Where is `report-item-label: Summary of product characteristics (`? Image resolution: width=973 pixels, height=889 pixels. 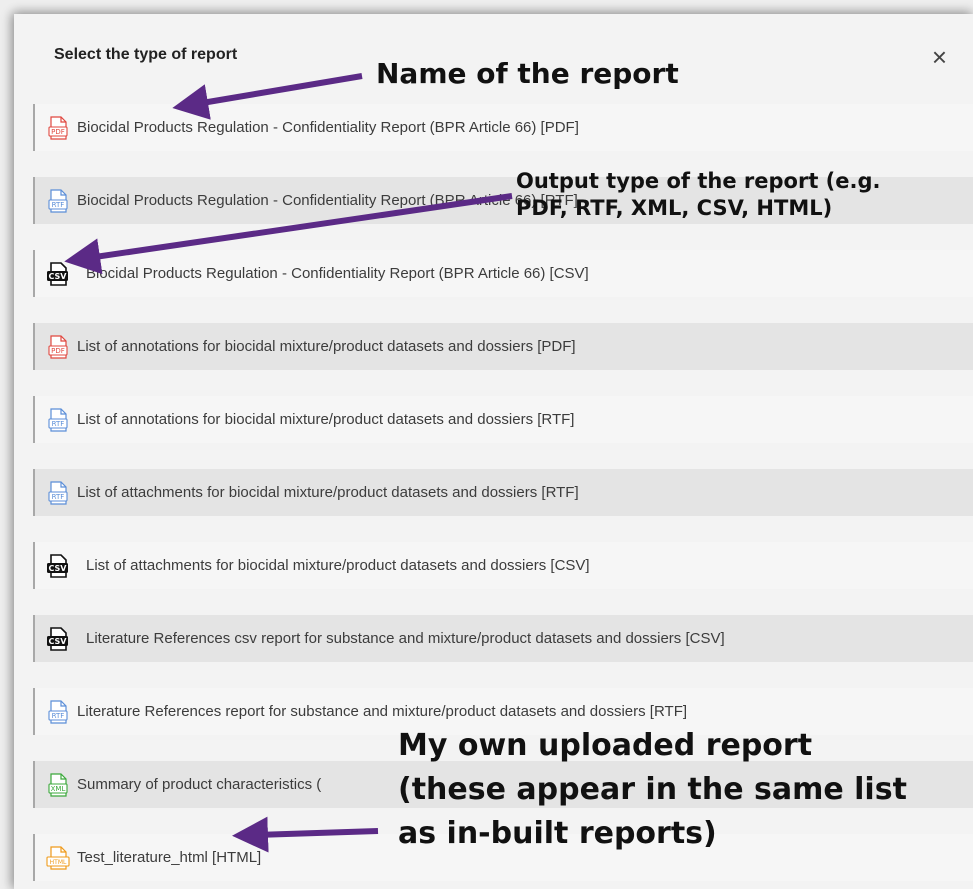 report-item-label: Summary of product characteristics ( is located at coordinates (199, 784).